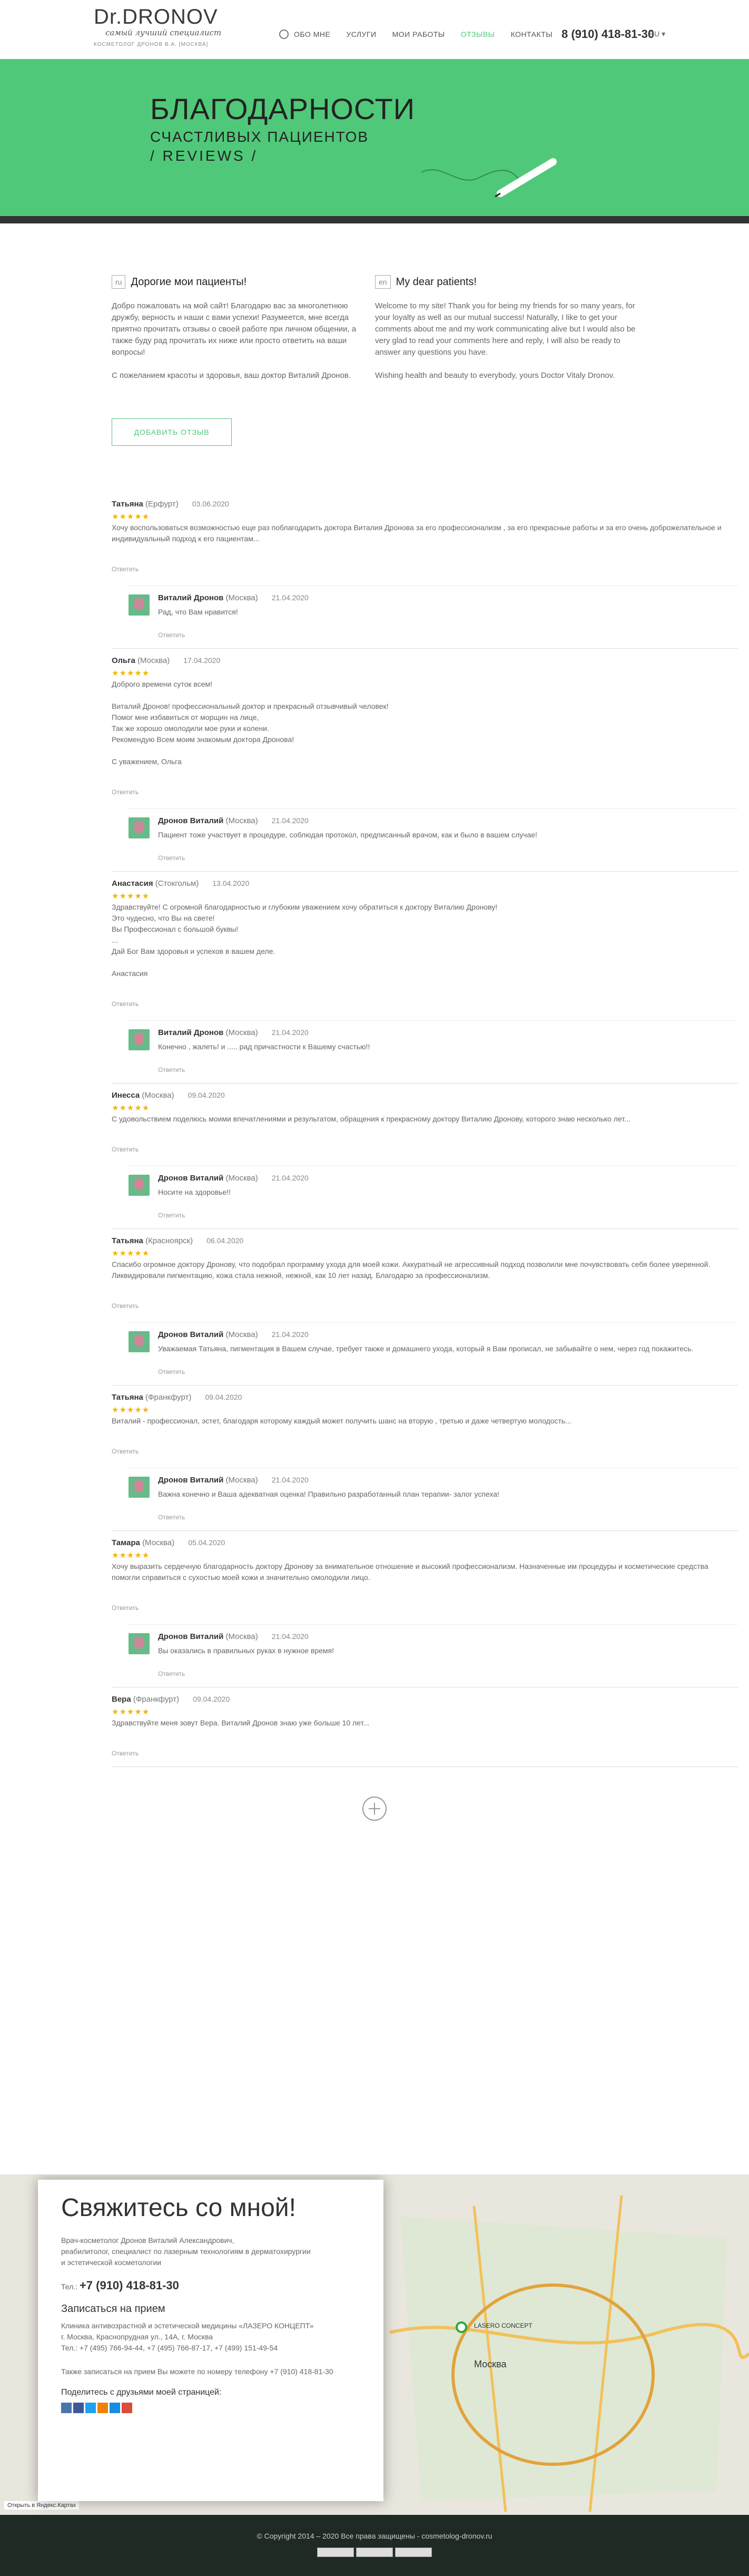 This screenshot has height=2576, width=749. Describe the element at coordinates (425, 1095) in the screenshot. I see `review-header: Инесса (Москва) 09.04.2020` at that location.